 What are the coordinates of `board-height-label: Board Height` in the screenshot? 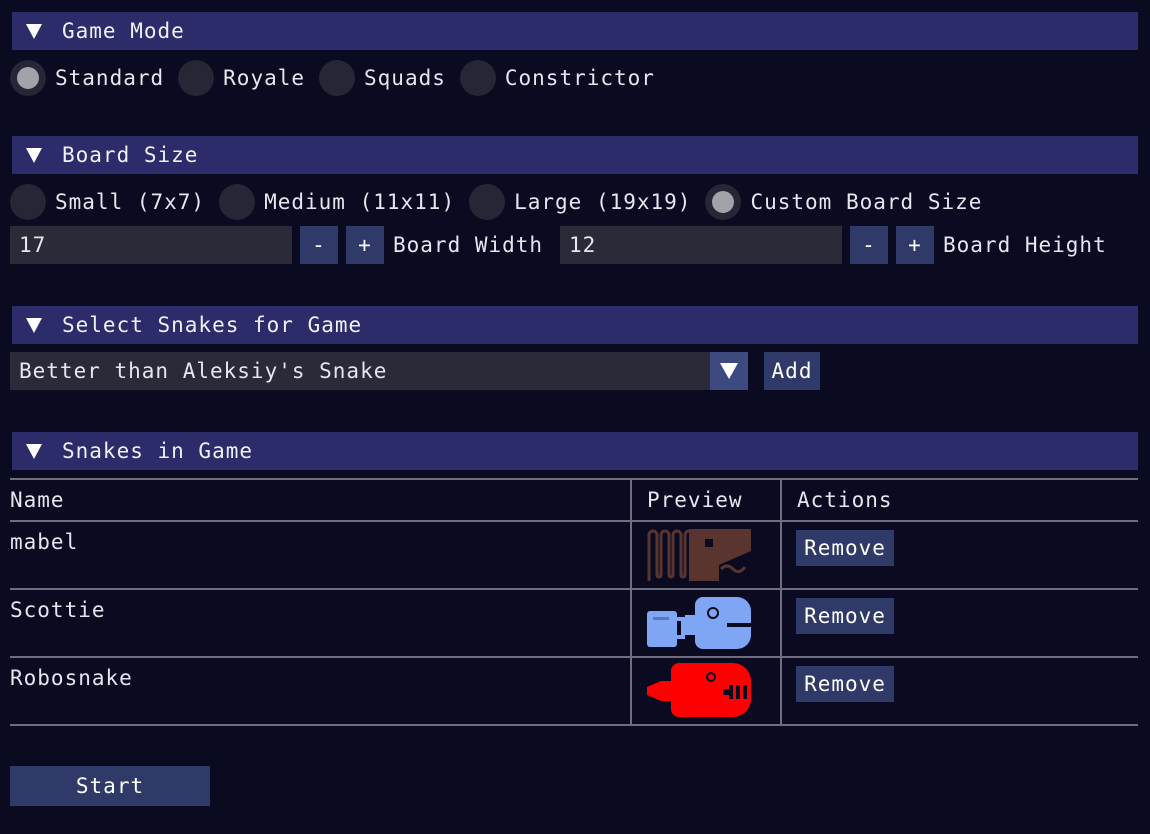 It's located at (1025, 245).